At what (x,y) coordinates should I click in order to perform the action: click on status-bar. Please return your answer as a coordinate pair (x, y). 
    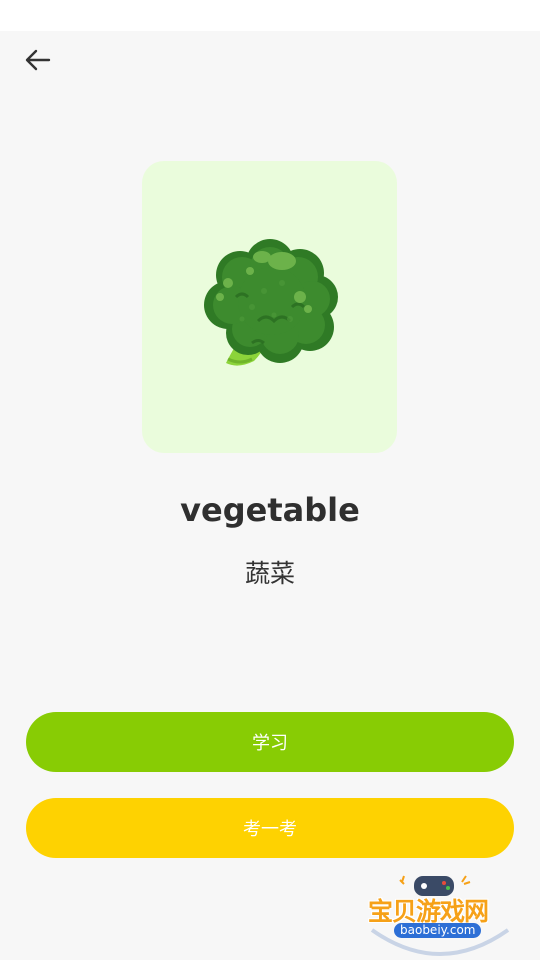
    Looking at the image, I should click on (270, 15).